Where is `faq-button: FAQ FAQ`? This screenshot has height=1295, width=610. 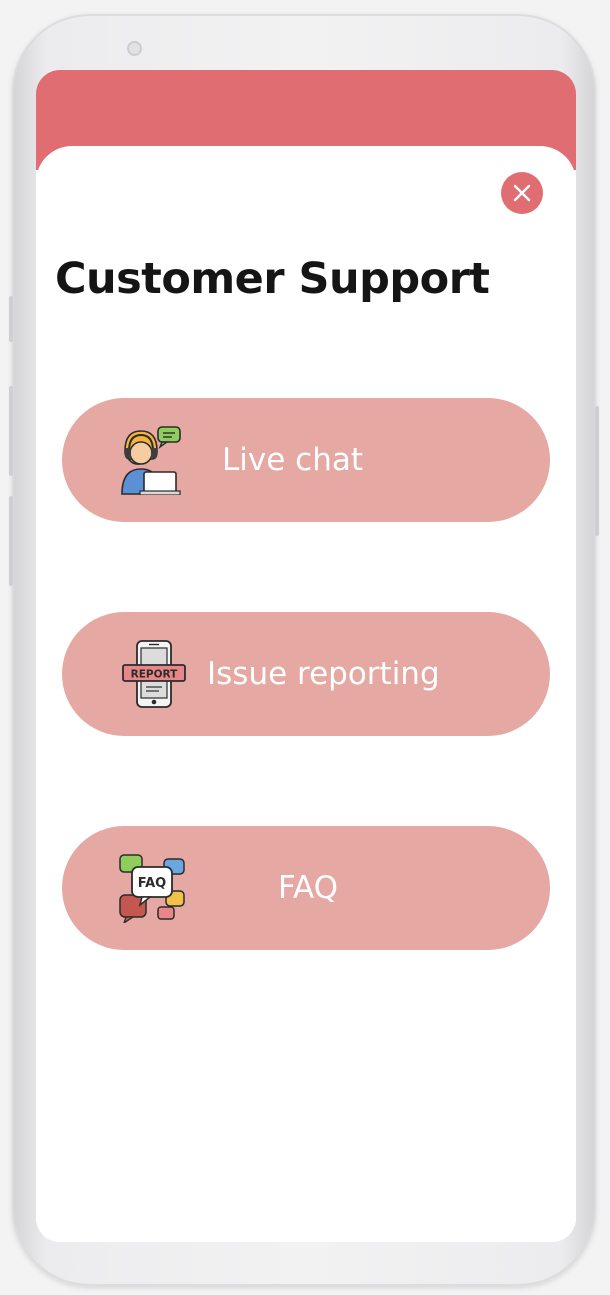
faq-button: FAQ FAQ is located at coordinates (306, 888).